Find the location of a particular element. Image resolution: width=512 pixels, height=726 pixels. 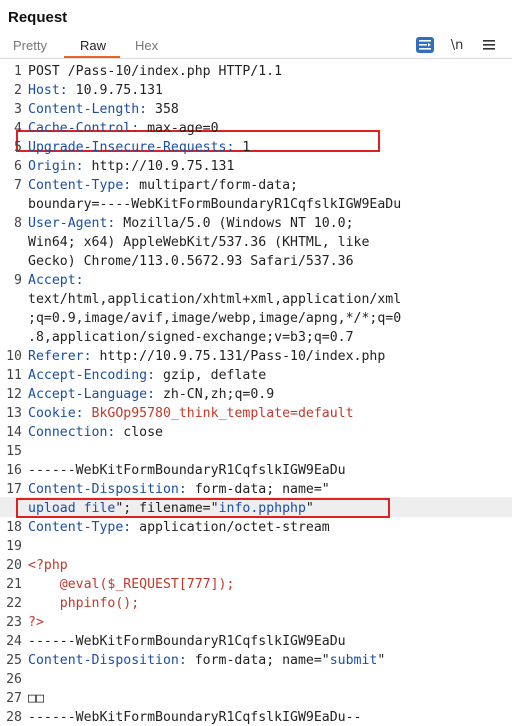

code-line: 11 Accept-Encoding: gzip, deflate is located at coordinates (256, 375).